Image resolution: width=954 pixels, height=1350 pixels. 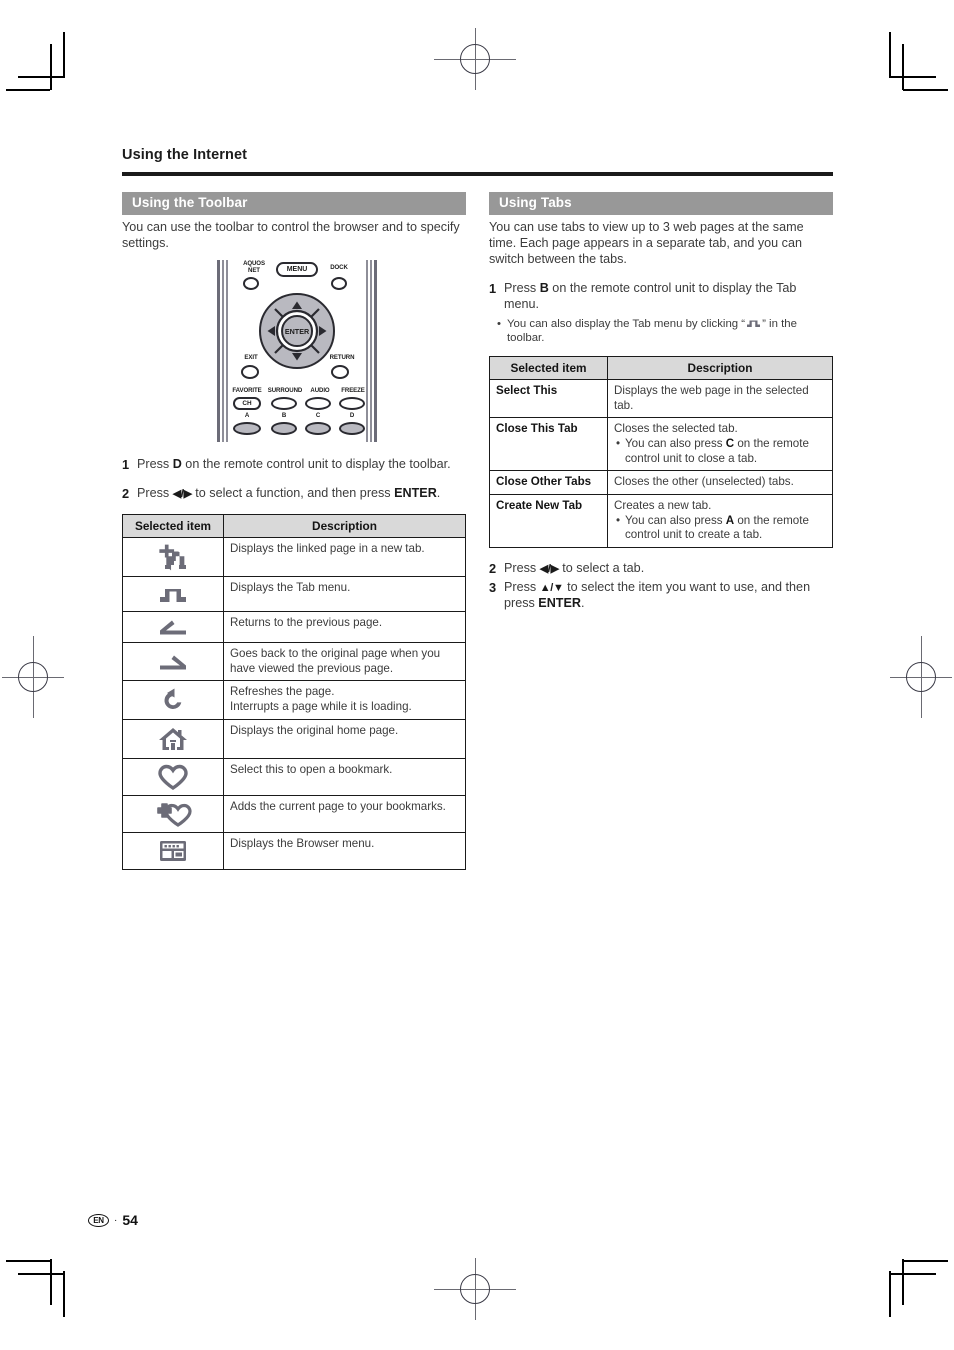 What do you see at coordinates (271, 331) in the screenshot?
I see `dpad-left-icon` at bounding box center [271, 331].